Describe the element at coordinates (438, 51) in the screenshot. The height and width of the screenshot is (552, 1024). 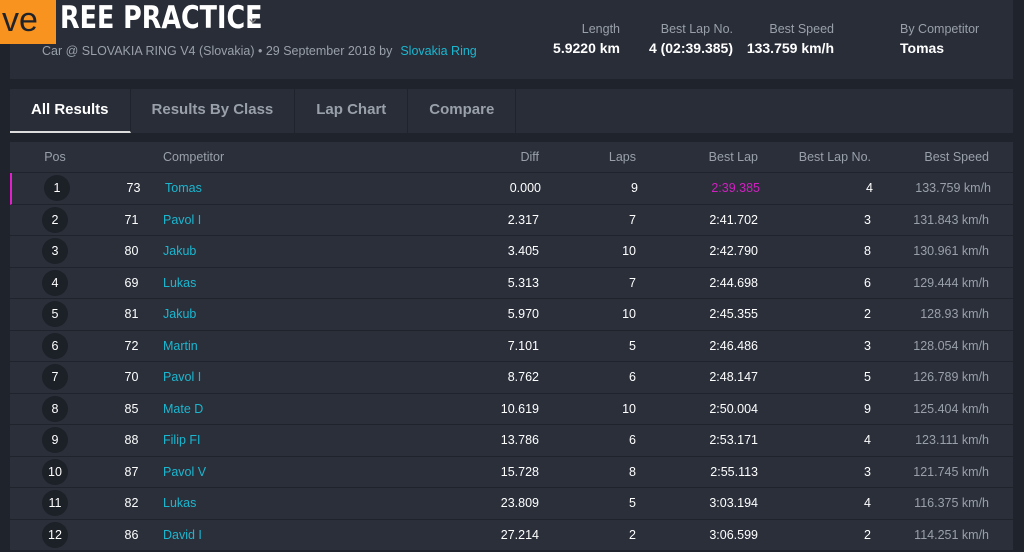
I see `organizer-link: Slovakia Ring` at that location.